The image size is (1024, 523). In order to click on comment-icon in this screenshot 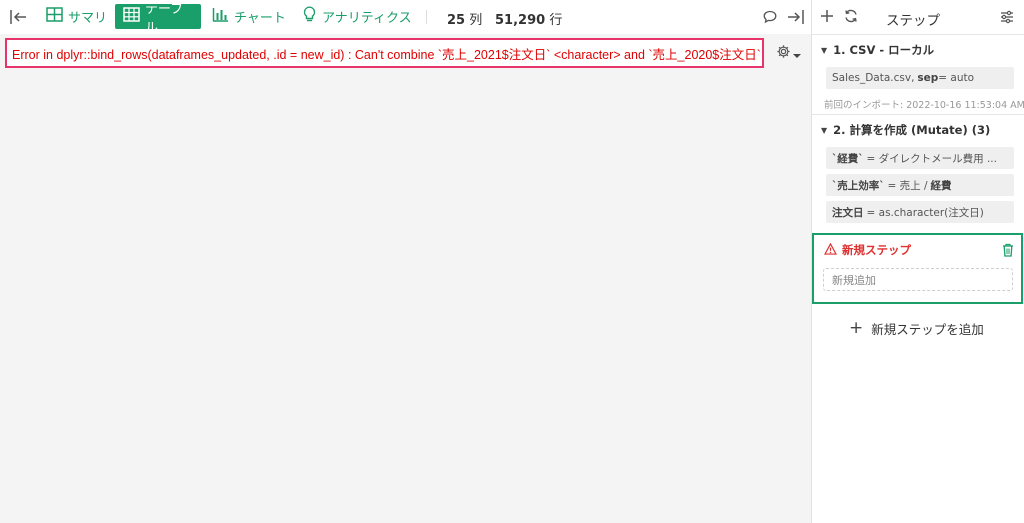, I will do `click(770, 17)`.